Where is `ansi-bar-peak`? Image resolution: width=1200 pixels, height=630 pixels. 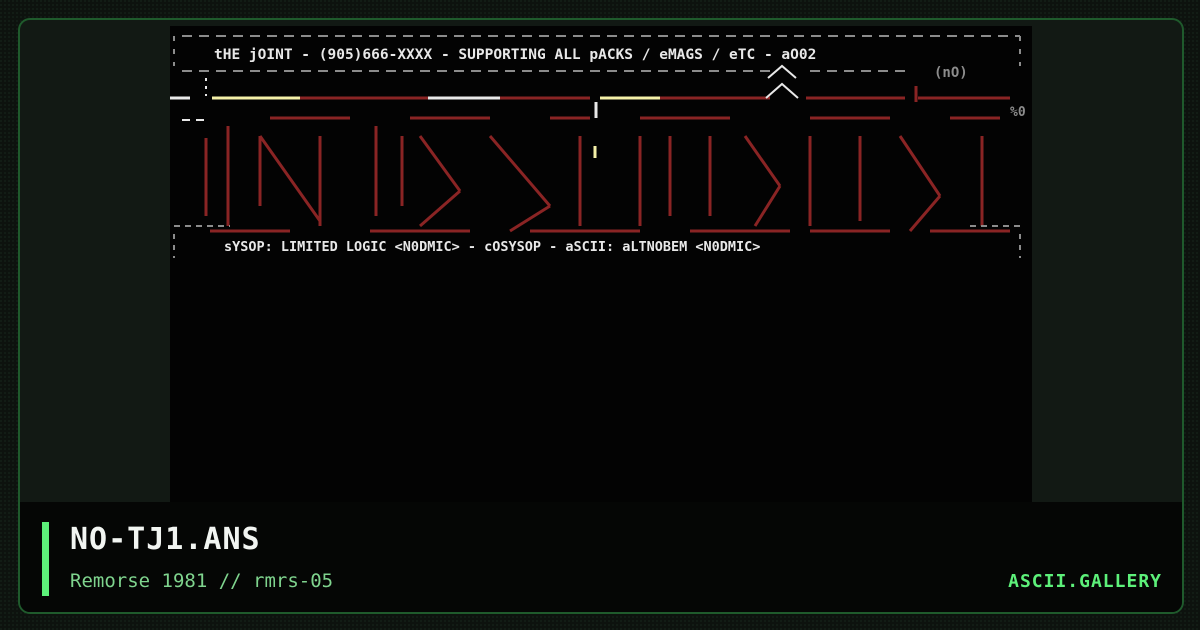 ansi-bar-peak is located at coordinates (782, 90).